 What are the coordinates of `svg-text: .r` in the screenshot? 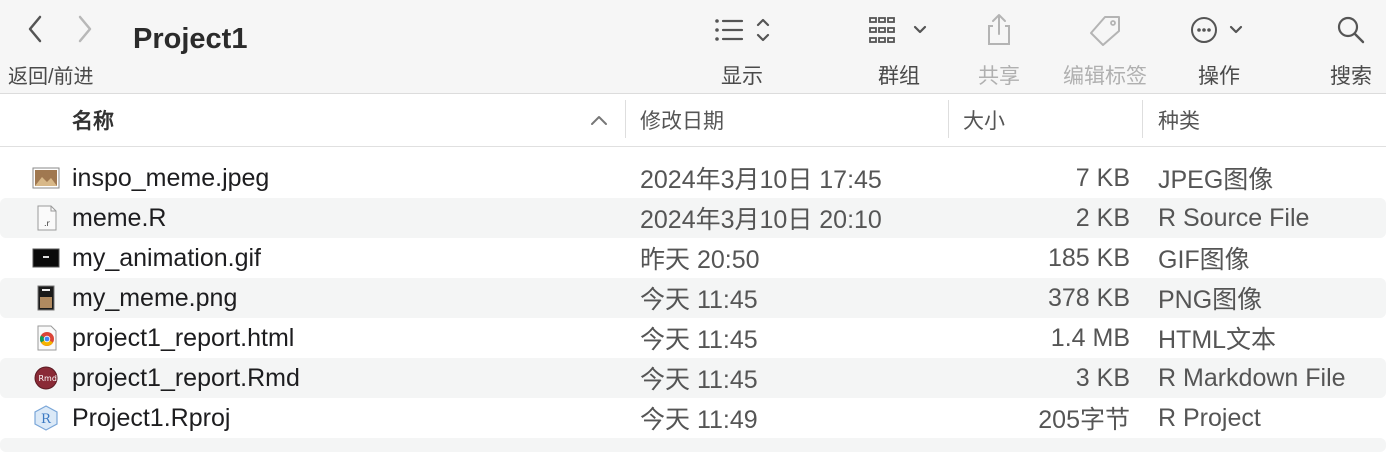 It's located at (47, 223).